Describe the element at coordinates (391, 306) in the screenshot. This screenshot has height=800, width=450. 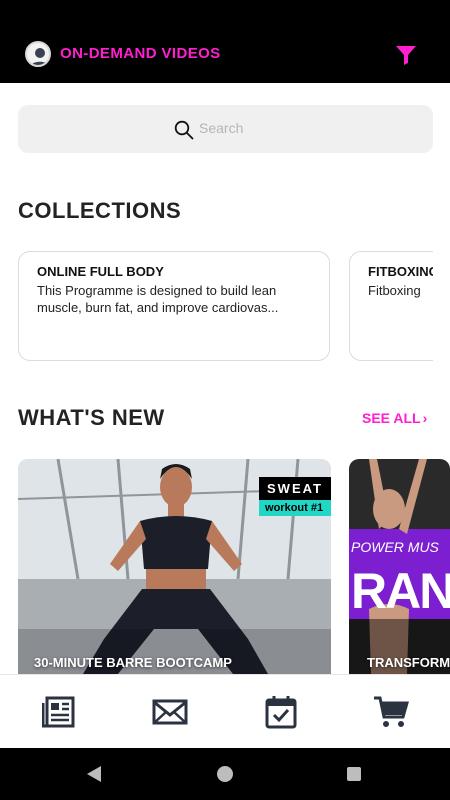
I see `collection-card-fitboxing: FITBOXING Fitboxing` at that location.